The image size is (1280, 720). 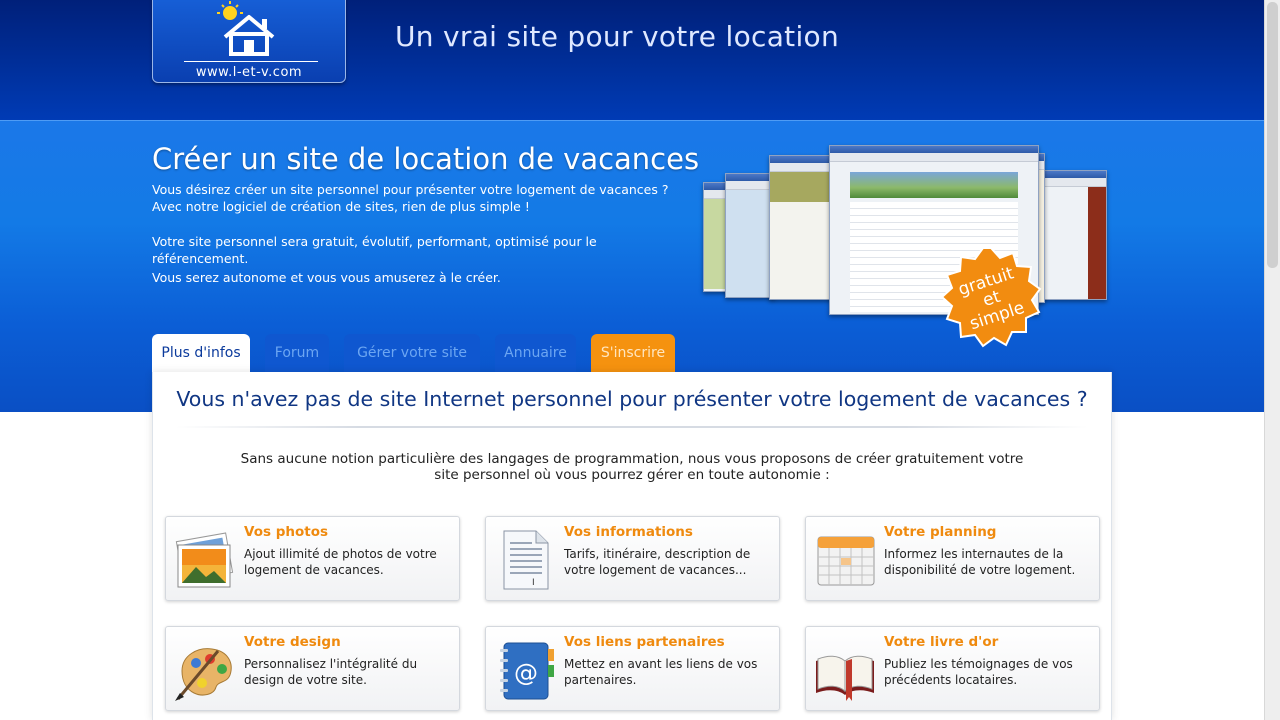 I want to click on calendar-icon, so click(x=846, y=561).